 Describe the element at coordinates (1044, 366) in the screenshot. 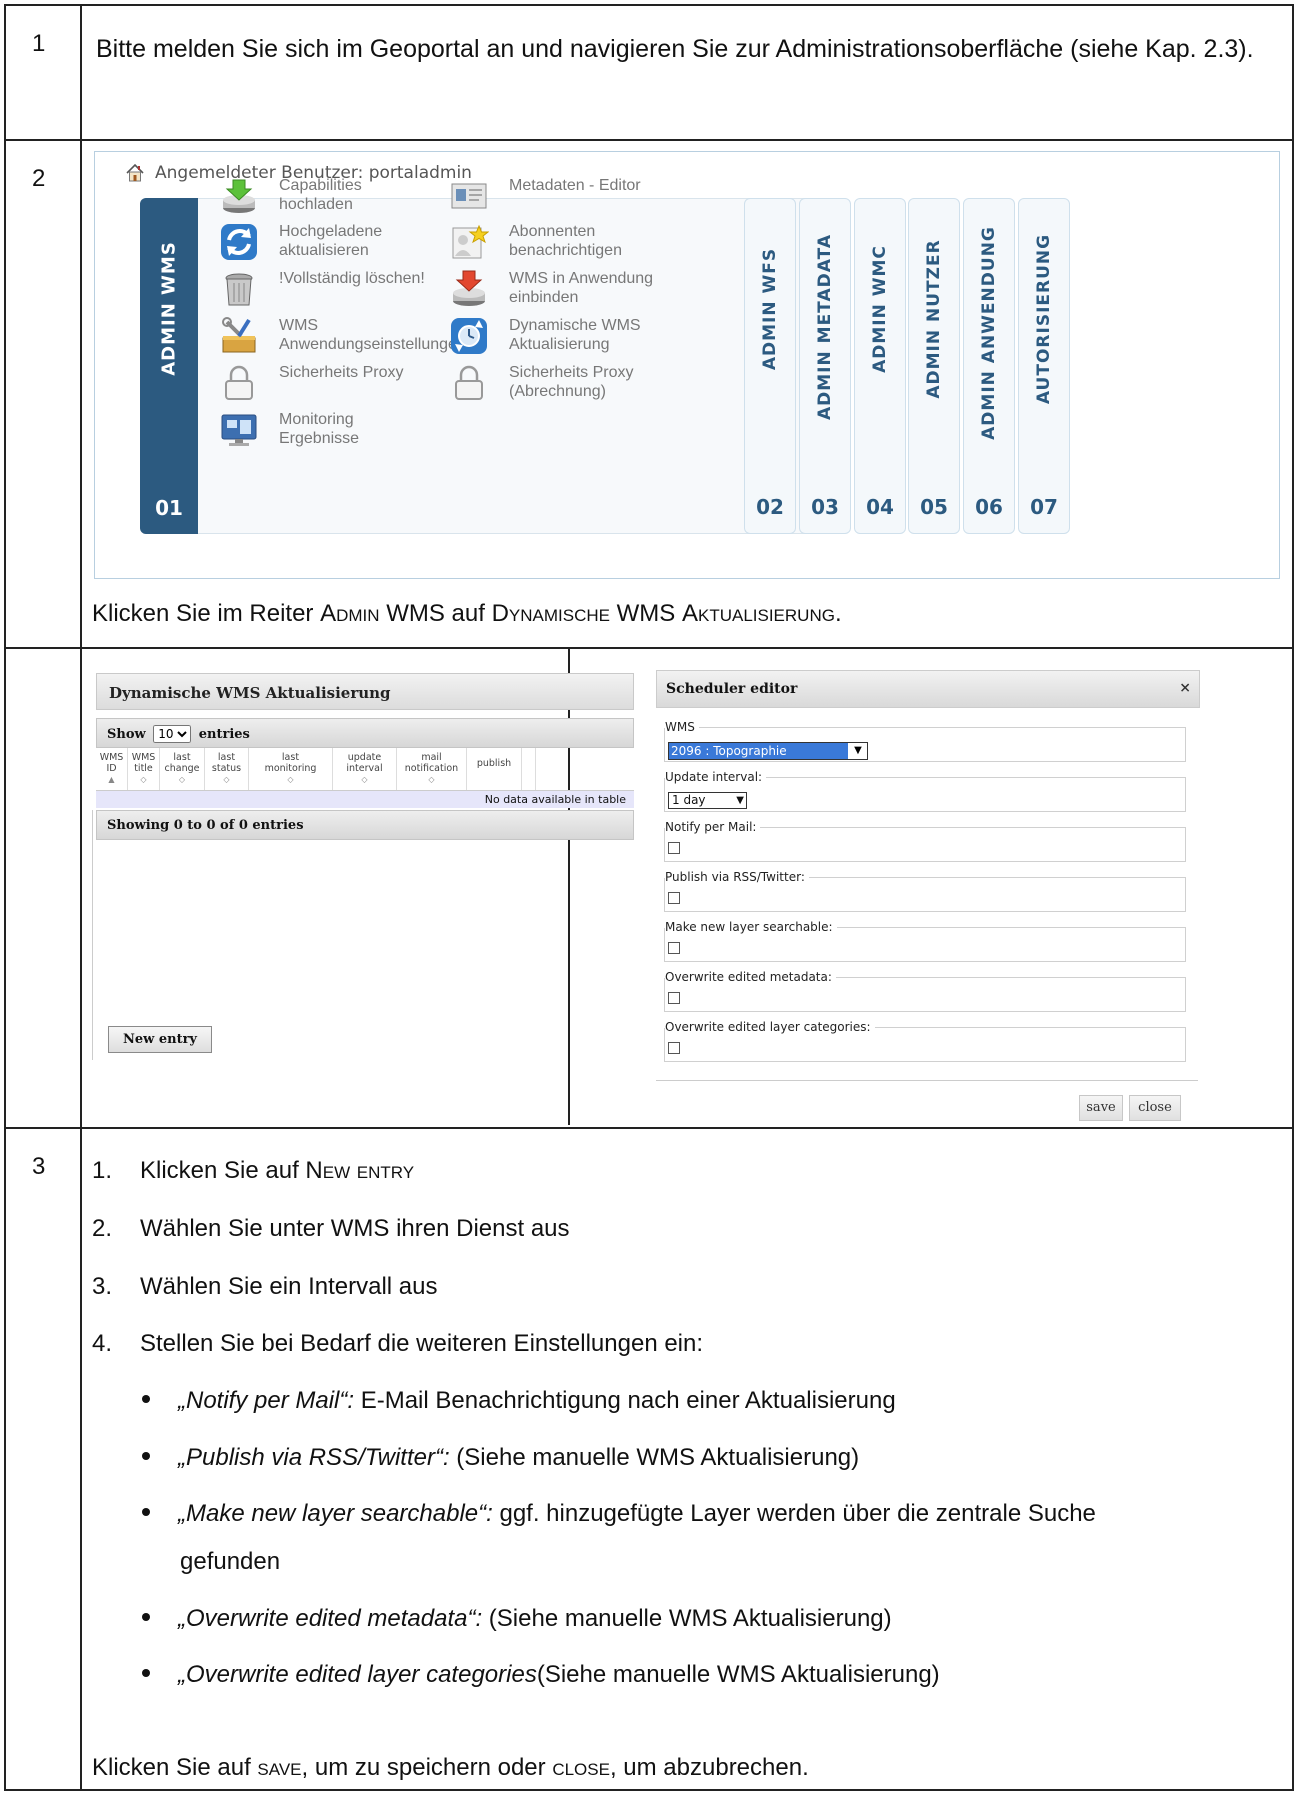

I see `tab-autorisierung: AUTORISIERUNG 07` at that location.